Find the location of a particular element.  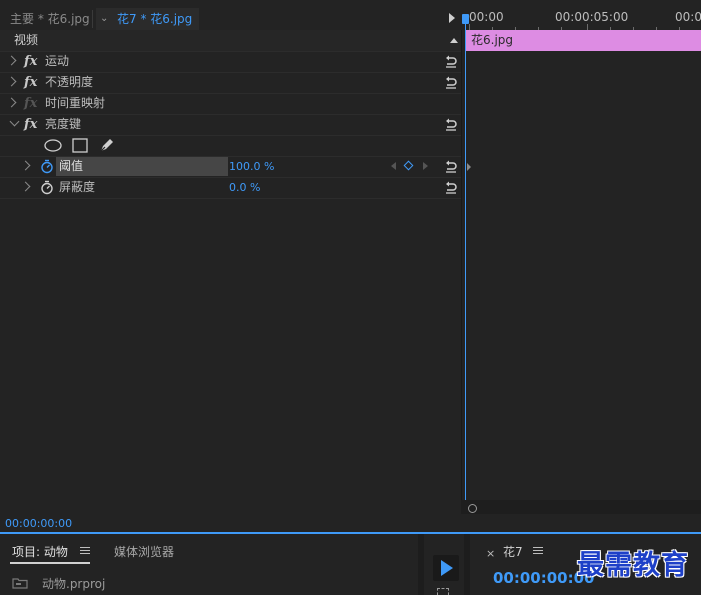

close-icon: × is located at coordinates (490, 553).